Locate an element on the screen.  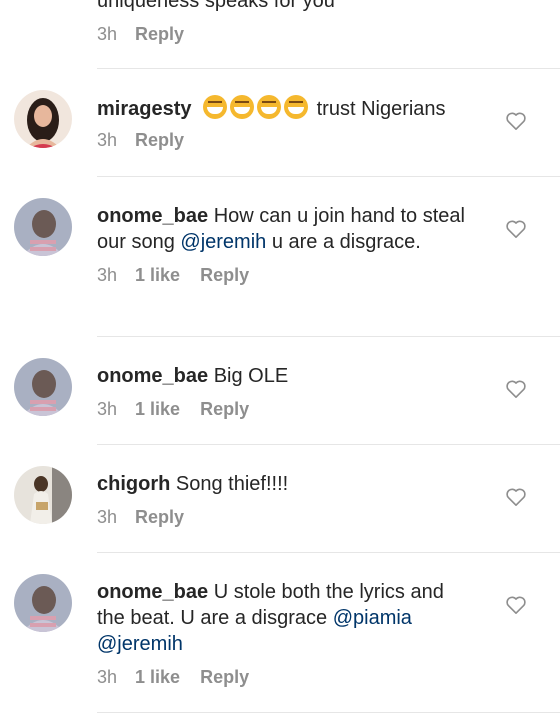
comment-text: miragesty trust Nigerians is located at coordinates (287, 108).